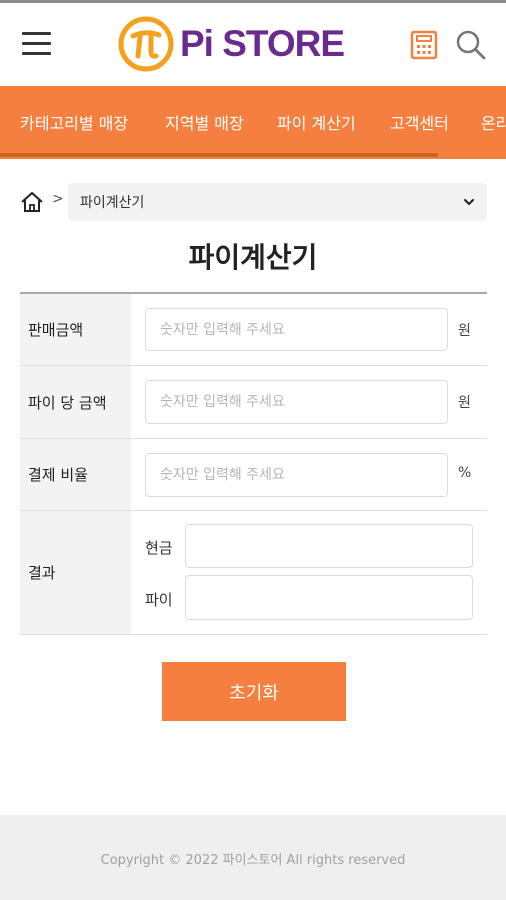 The height and width of the screenshot is (900, 506). Describe the element at coordinates (471, 45) in the screenshot. I see `search-icon` at that location.